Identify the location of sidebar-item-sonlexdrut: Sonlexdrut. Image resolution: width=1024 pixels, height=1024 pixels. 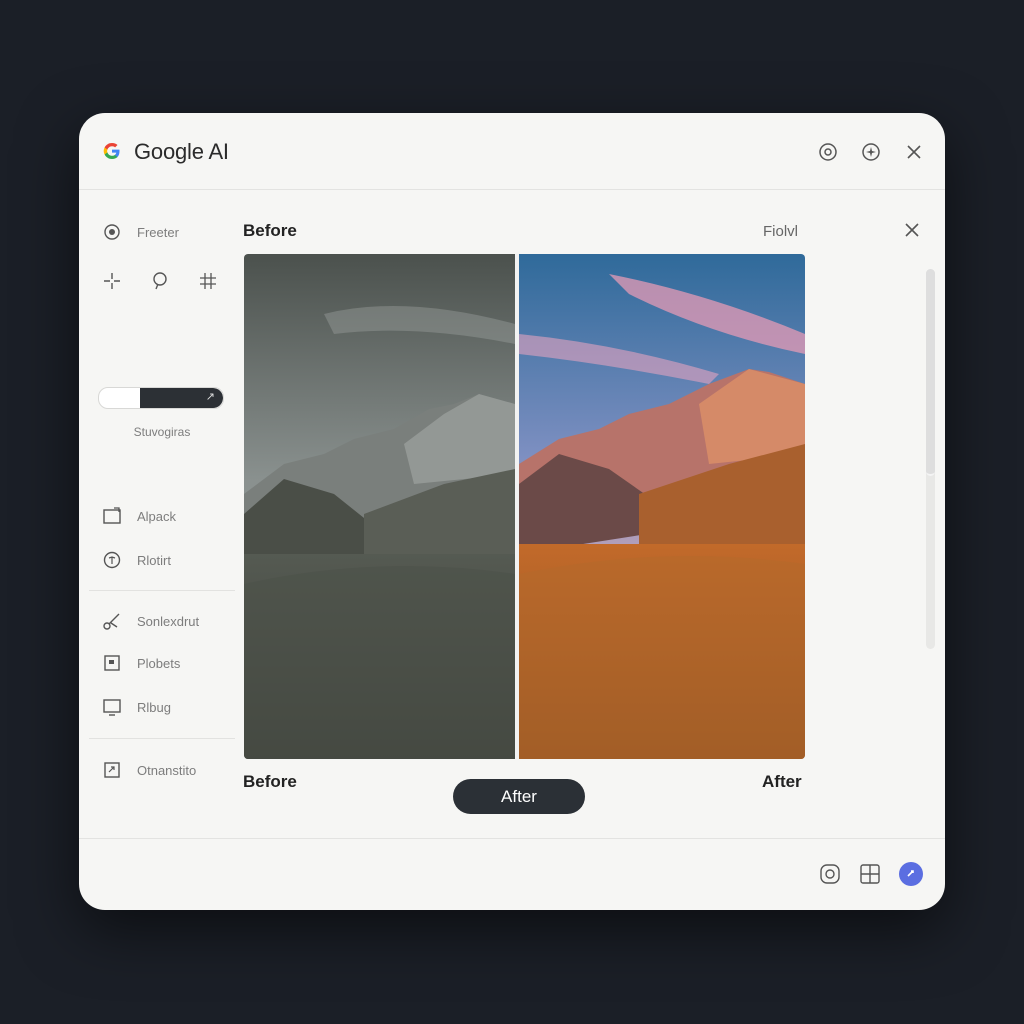
(150, 621).